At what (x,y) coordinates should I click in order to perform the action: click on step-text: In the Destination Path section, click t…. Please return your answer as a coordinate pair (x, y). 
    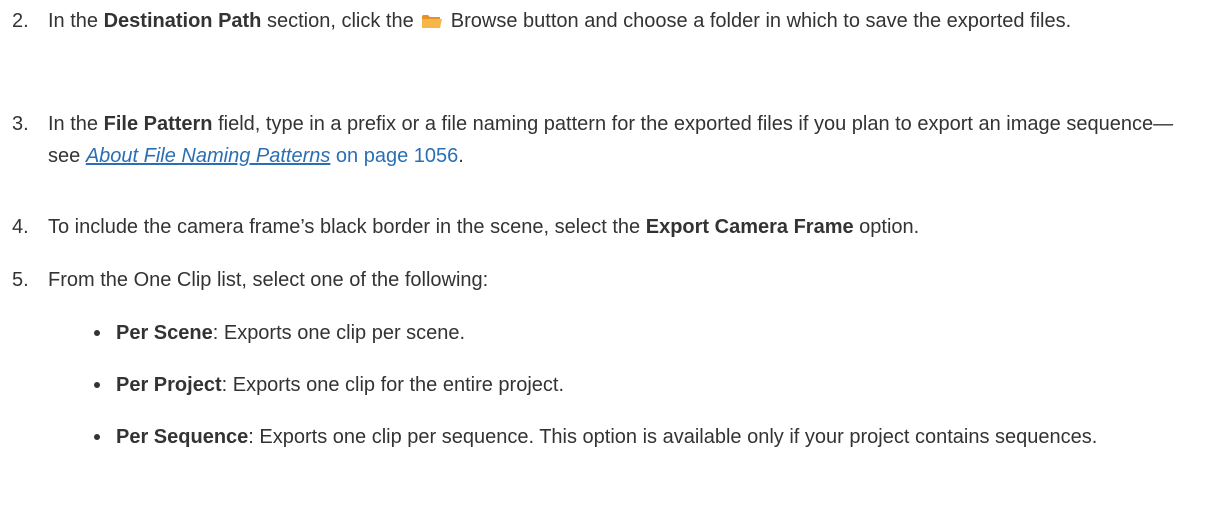
    Looking at the image, I should click on (623, 22).